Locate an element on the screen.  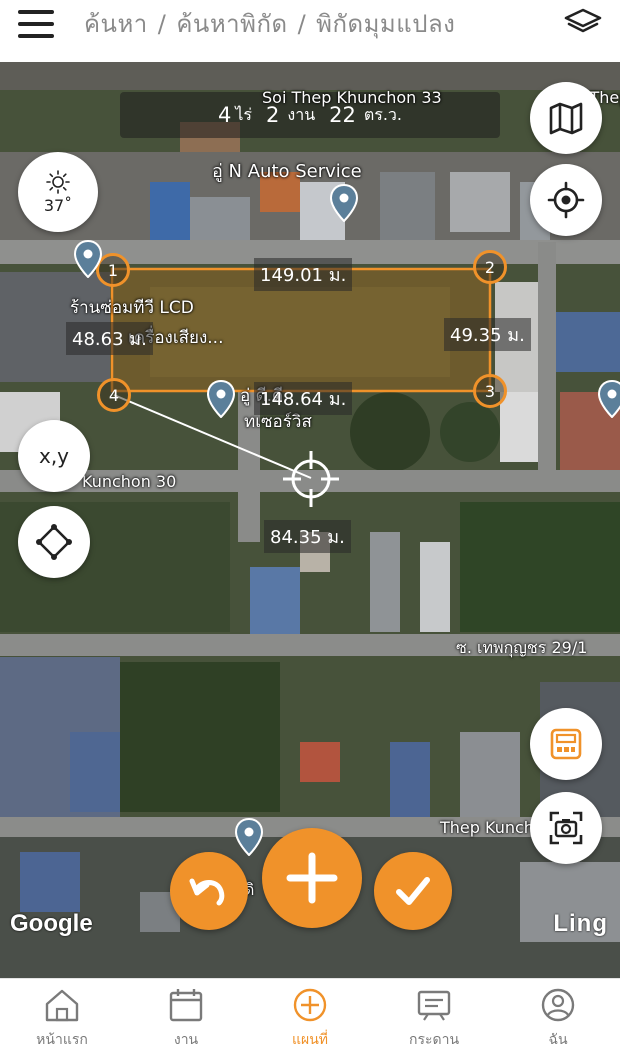
breadcrumb-search-coordinates: ค้นหาพิกัด is located at coordinates (231, 24).